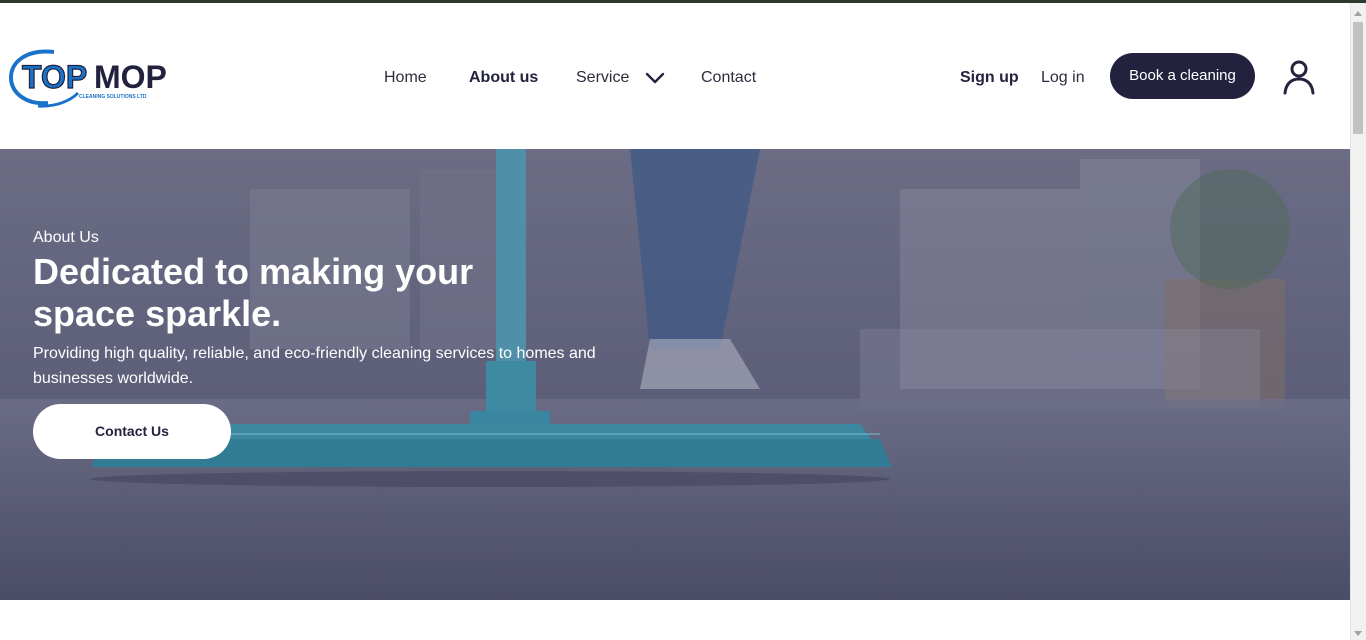 The height and width of the screenshot is (640, 1366). Describe the element at coordinates (88, 78) in the screenshot. I see `logo-graphic: TOP MOP CLEANING SOLUTIONS LTD` at that location.